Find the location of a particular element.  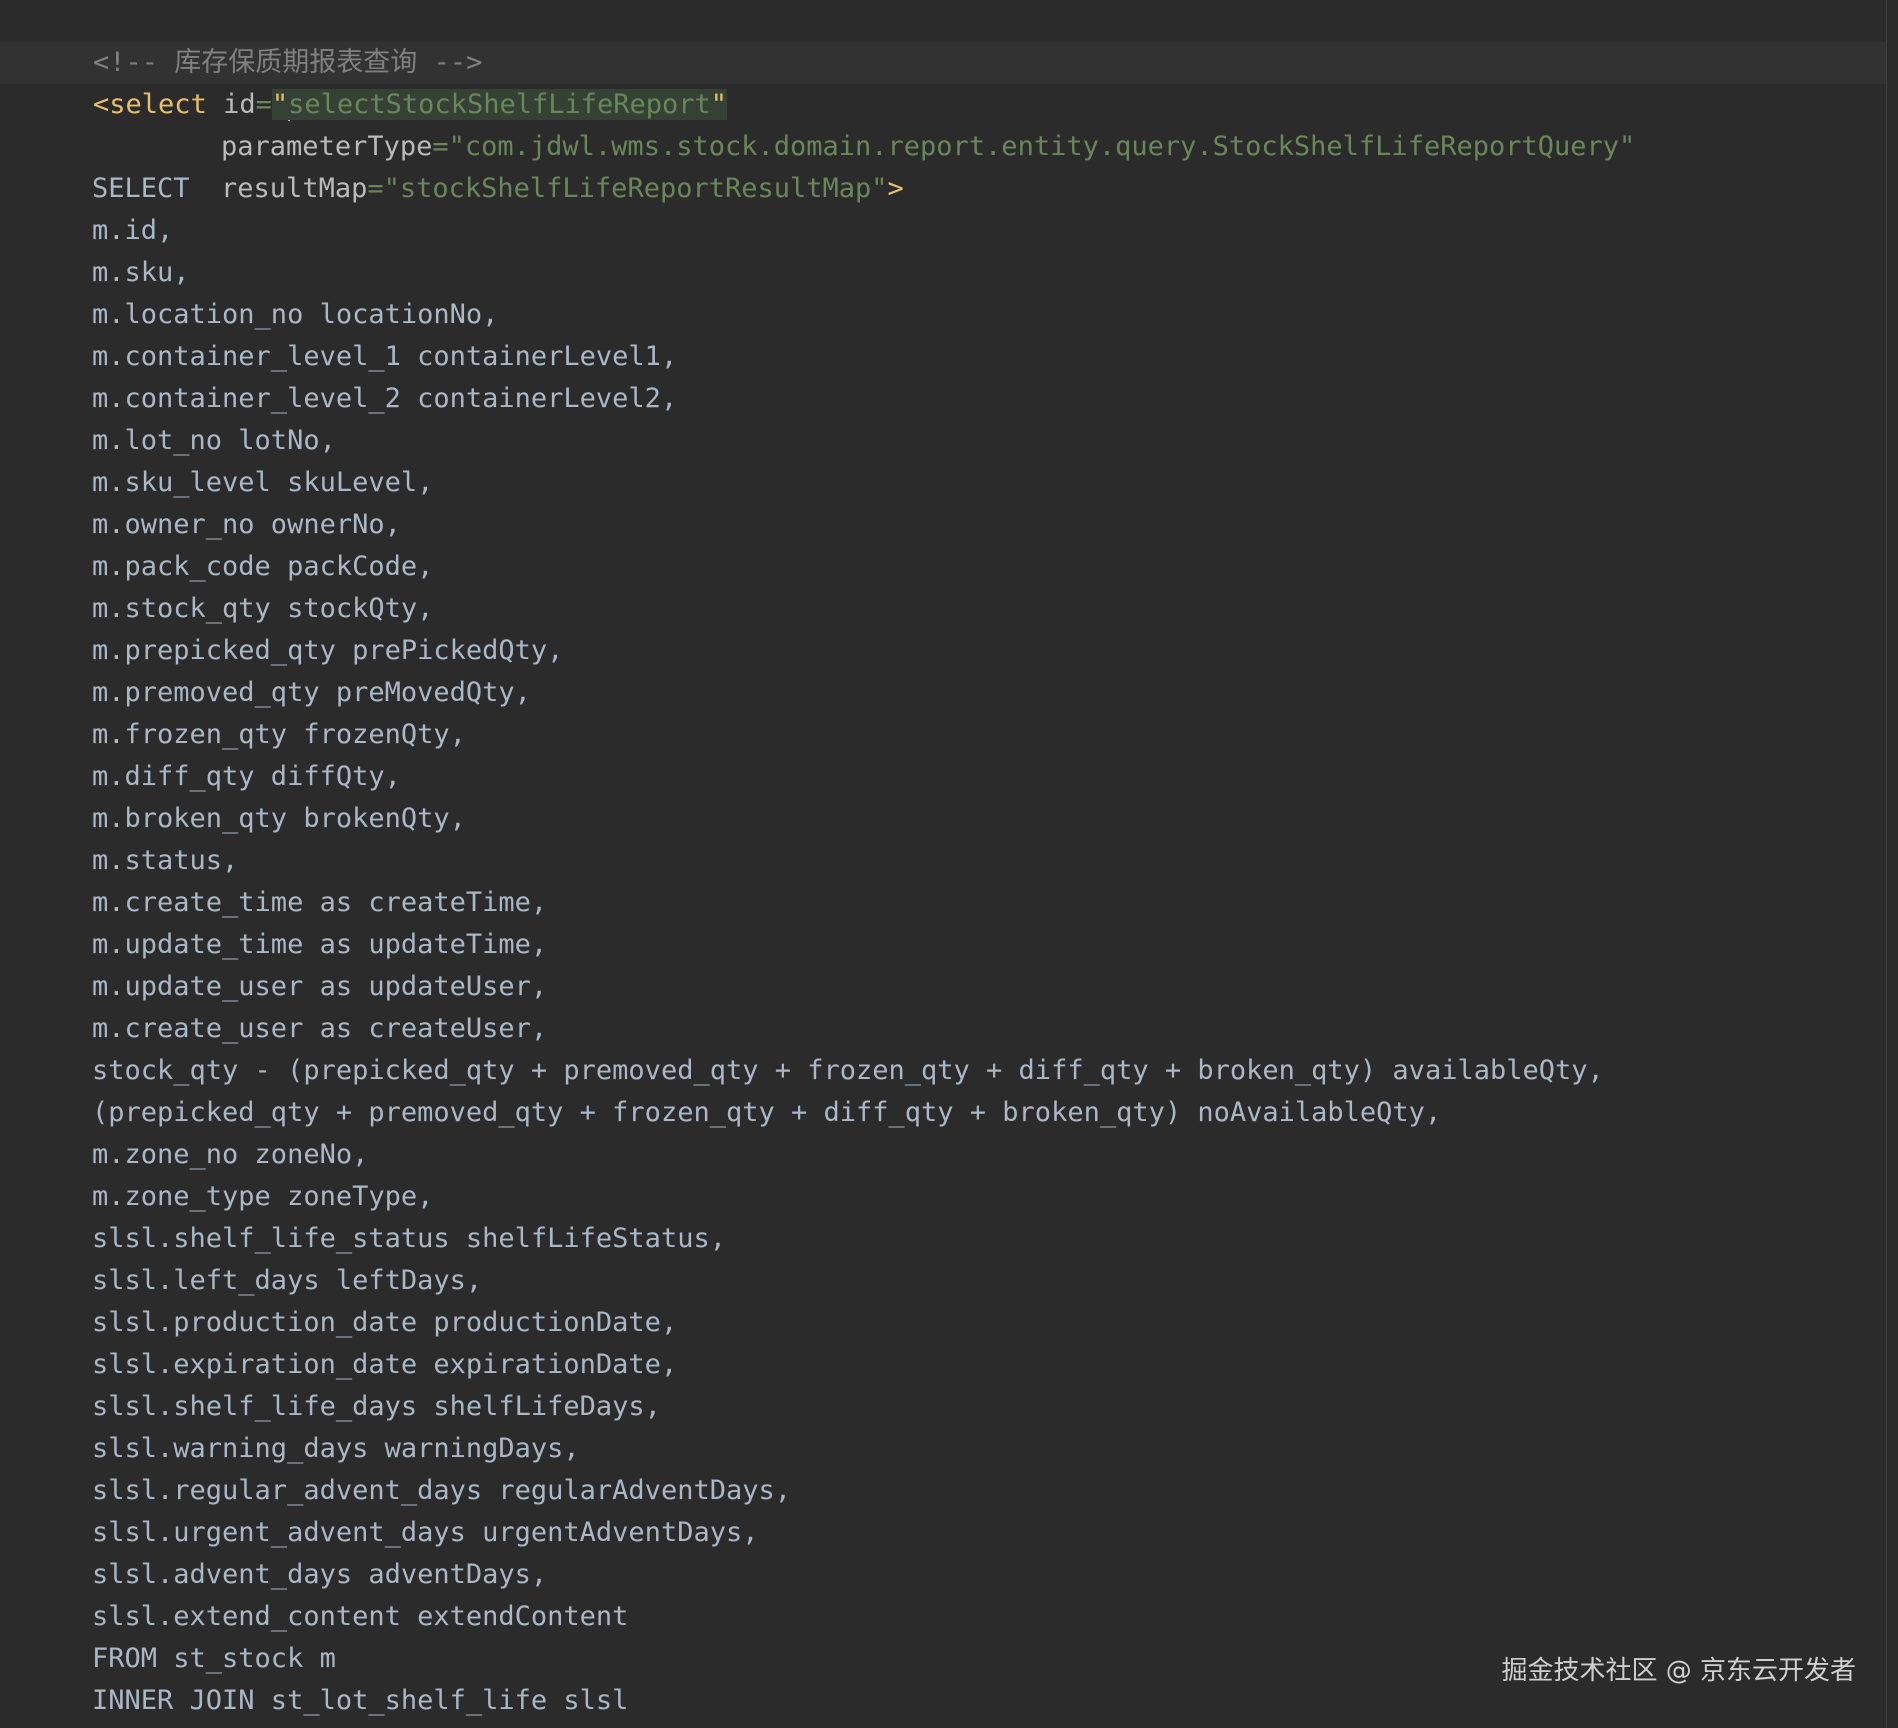

sql-line: m.premoved_qty preMovedQty, is located at coordinates (311, 693).